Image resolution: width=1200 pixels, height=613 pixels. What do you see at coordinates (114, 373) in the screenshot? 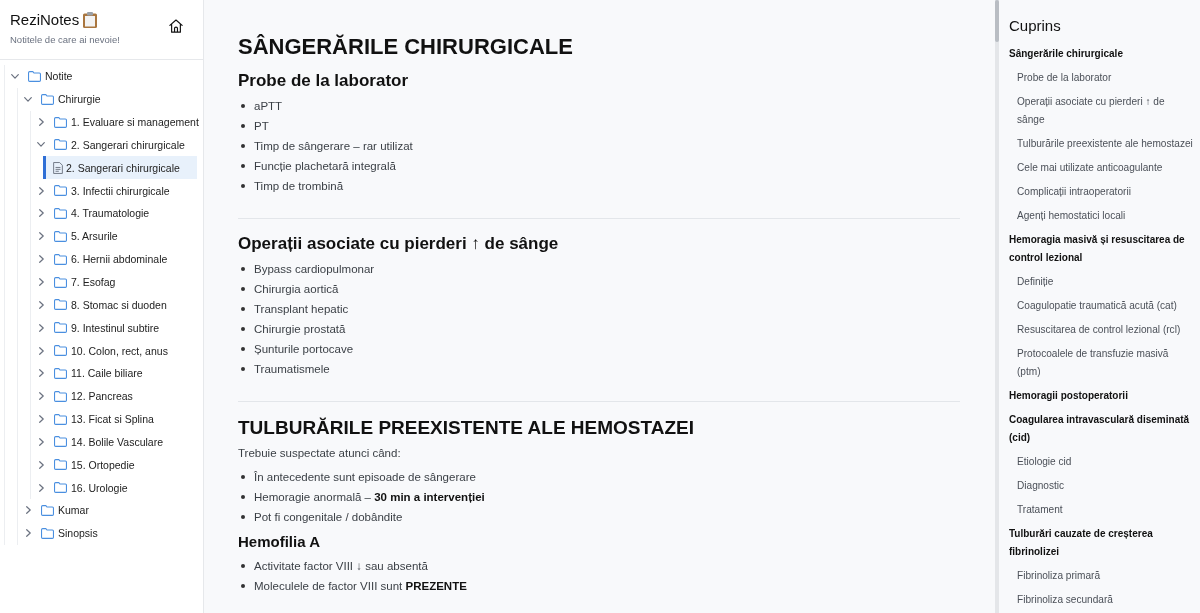
I see `tree-item: 11. Caile biliare` at bounding box center [114, 373].